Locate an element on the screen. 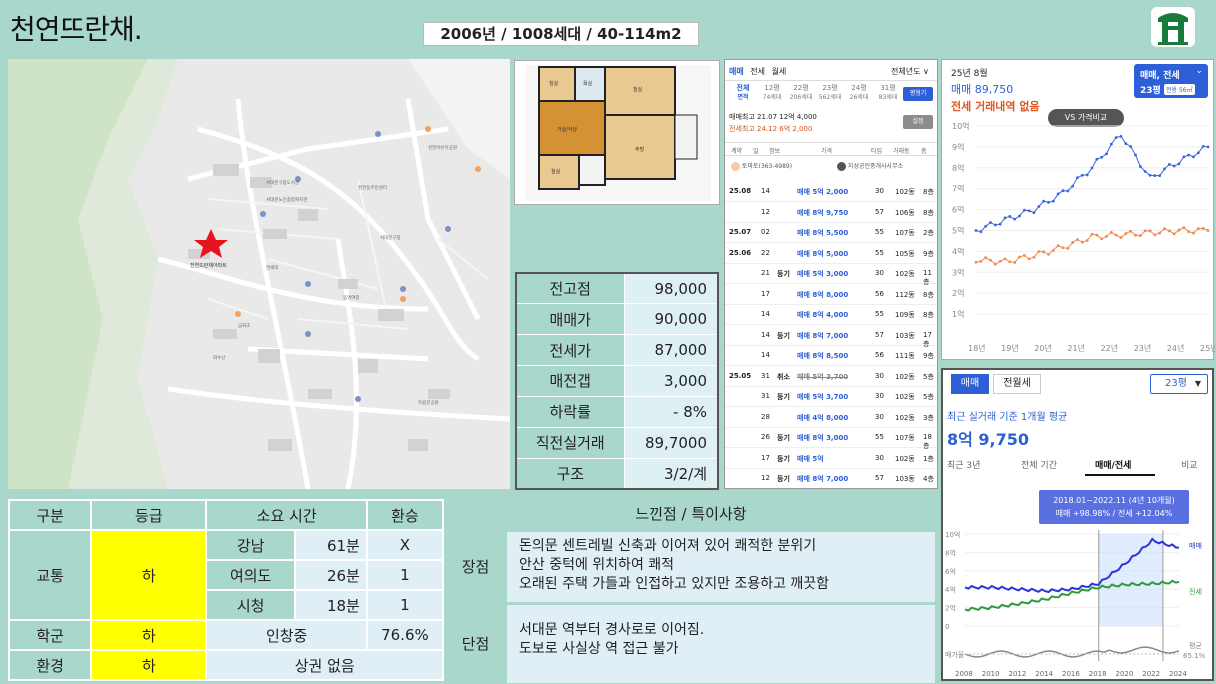  price-value: 90,000 is located at coordinates (671, 319).